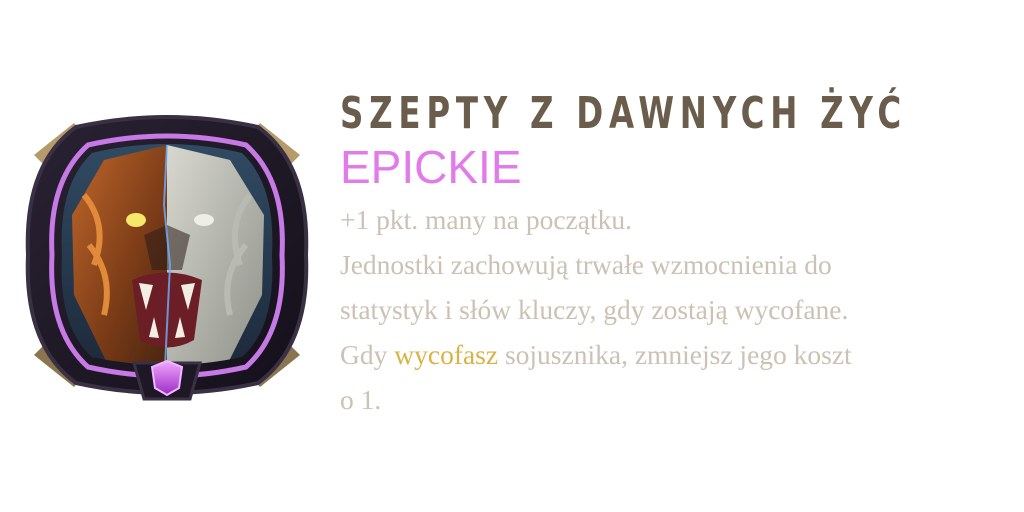 Image resolution: width=1024 pixels, height=512 pixels. What do you see at coordinates (486, 220) in the screenshot?
I see `description-line: +1 pkt. many na początku.` at bounding box center [486, 220].